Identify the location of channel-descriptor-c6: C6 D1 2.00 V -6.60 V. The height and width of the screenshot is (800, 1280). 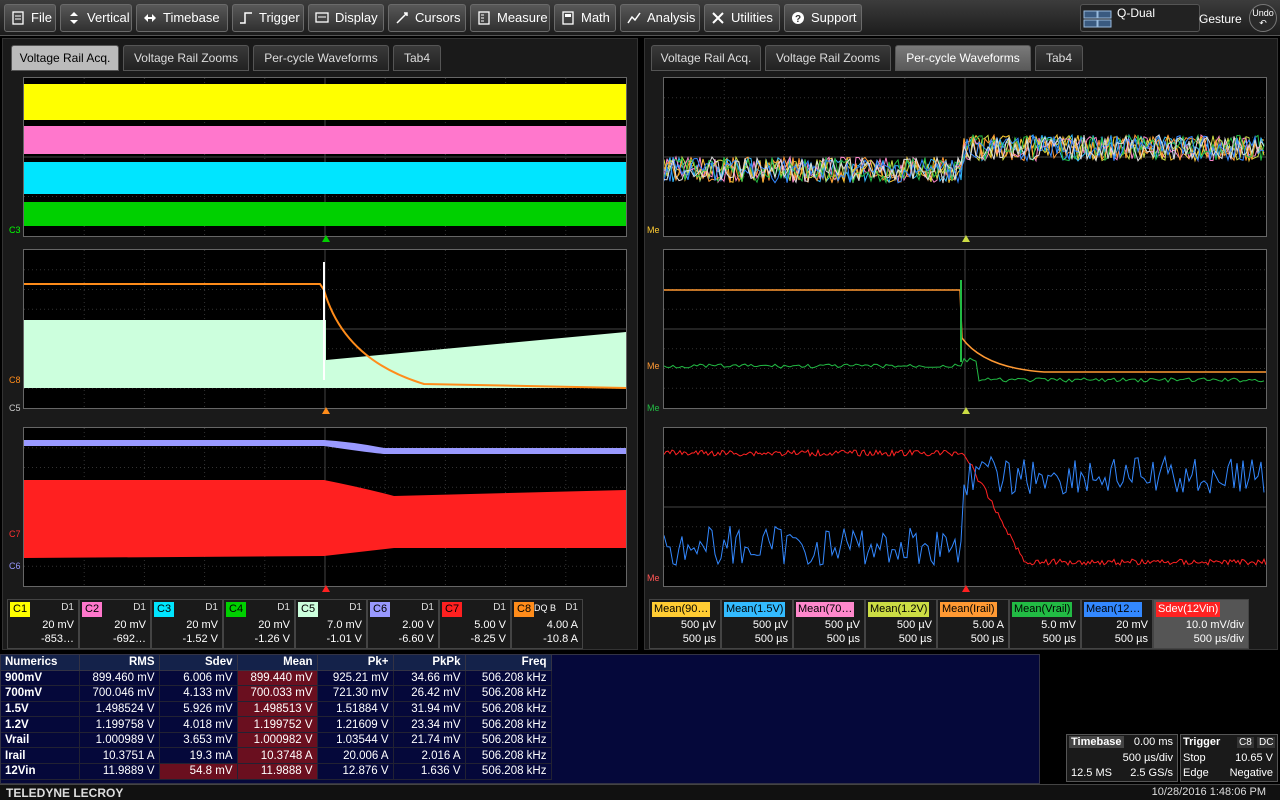
(403, 624).